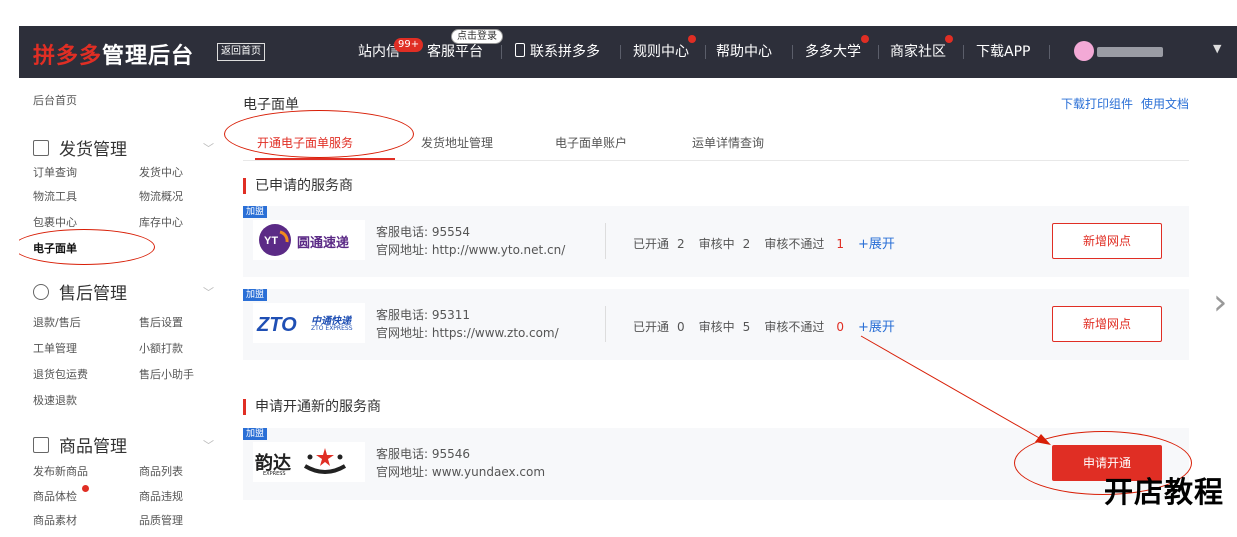  I want to click on sidebar-item: 售后设置, so click(161, 322).